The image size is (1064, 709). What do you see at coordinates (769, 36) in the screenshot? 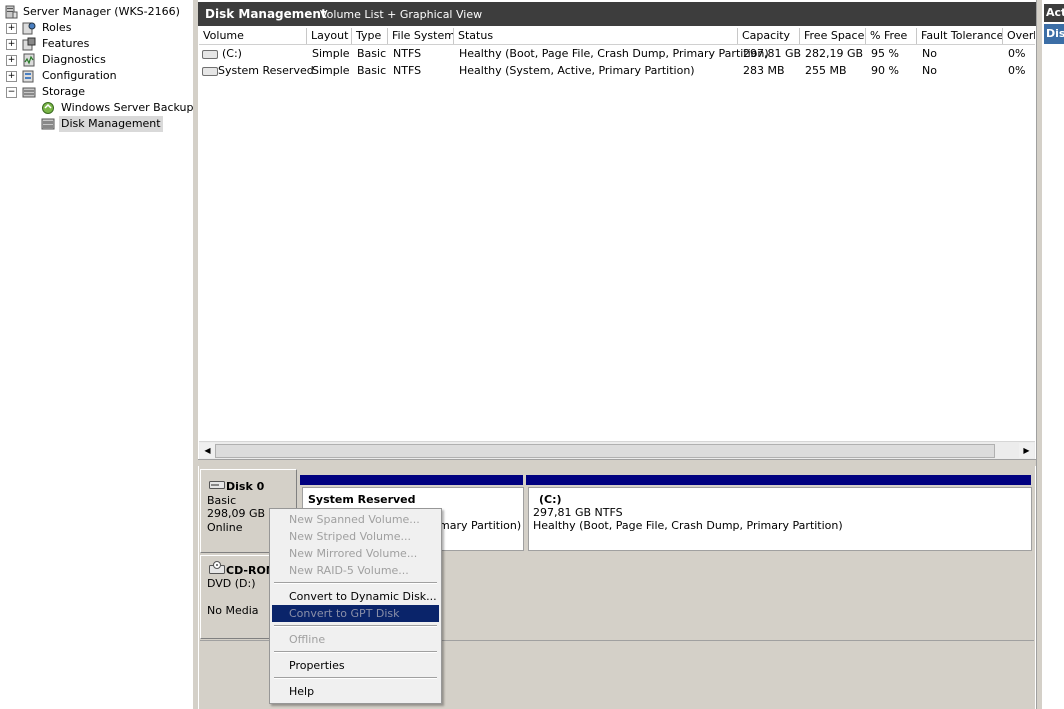
I see `column-header-capacity: Capacity` at bounding box center [769, 36].